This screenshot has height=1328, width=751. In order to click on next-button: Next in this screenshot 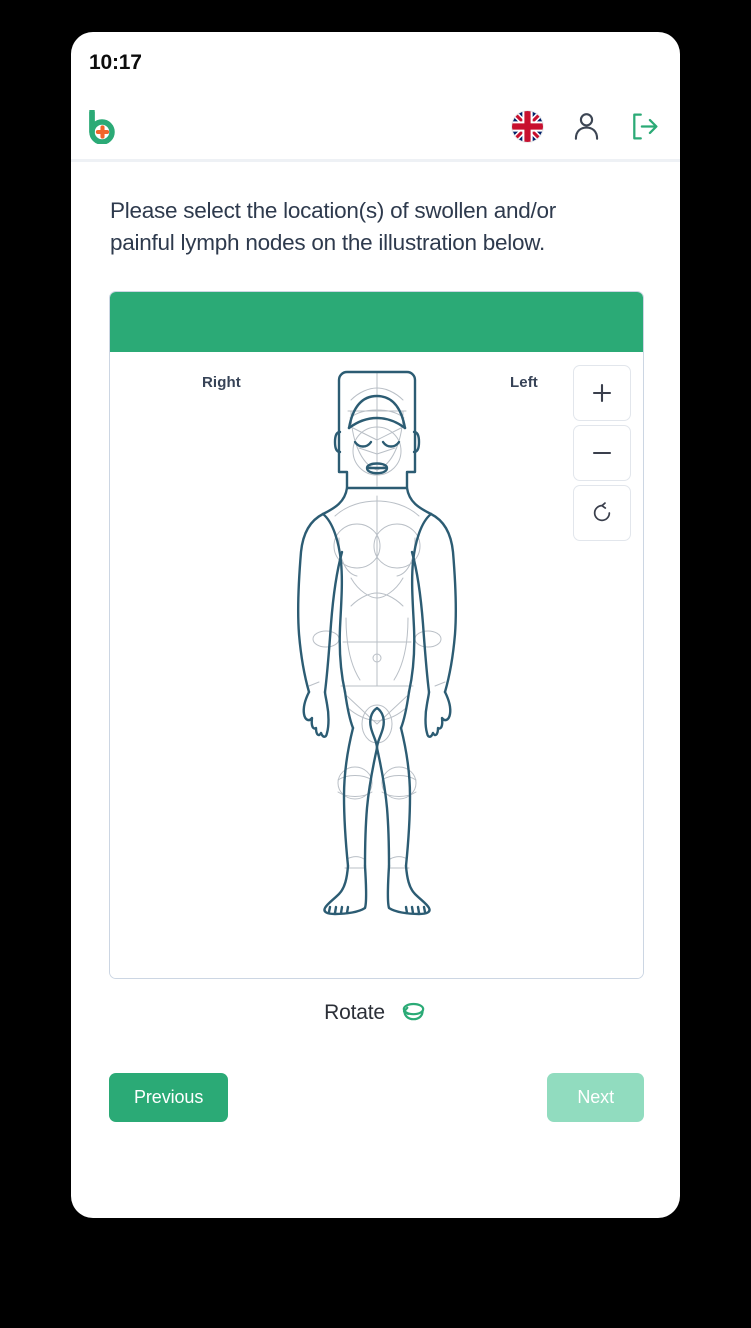, I will do `click(595, 1097)`.